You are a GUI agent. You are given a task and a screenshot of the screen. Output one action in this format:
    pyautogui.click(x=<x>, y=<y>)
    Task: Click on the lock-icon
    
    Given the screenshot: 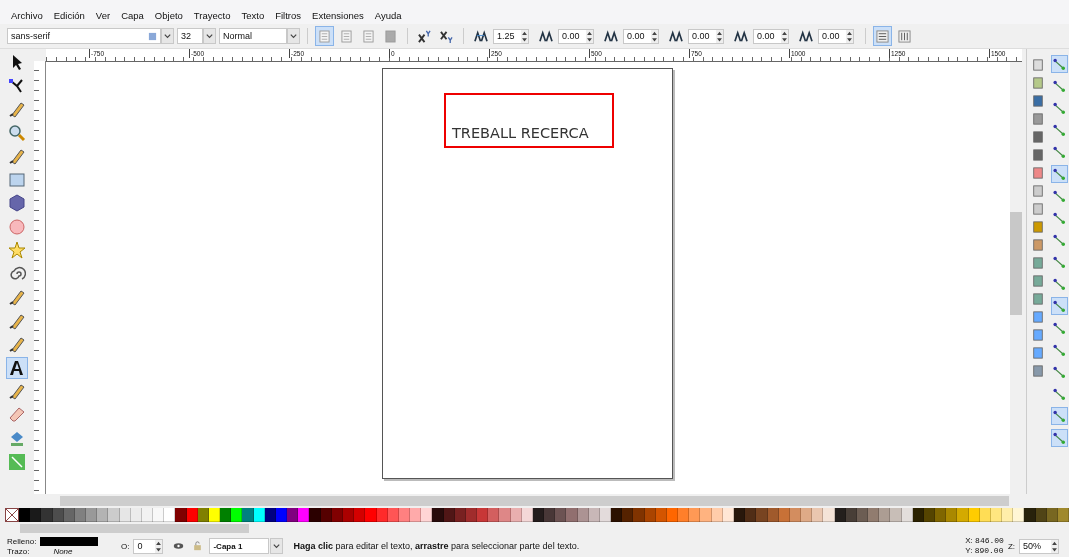 What is the action you would take?
    pyautogui.click(x=198, y=546)
    